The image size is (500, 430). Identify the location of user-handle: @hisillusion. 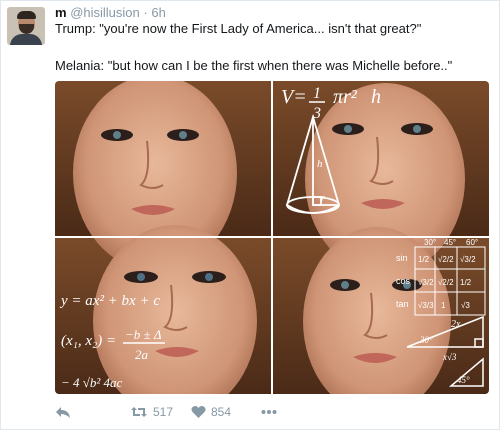
(105, 12).